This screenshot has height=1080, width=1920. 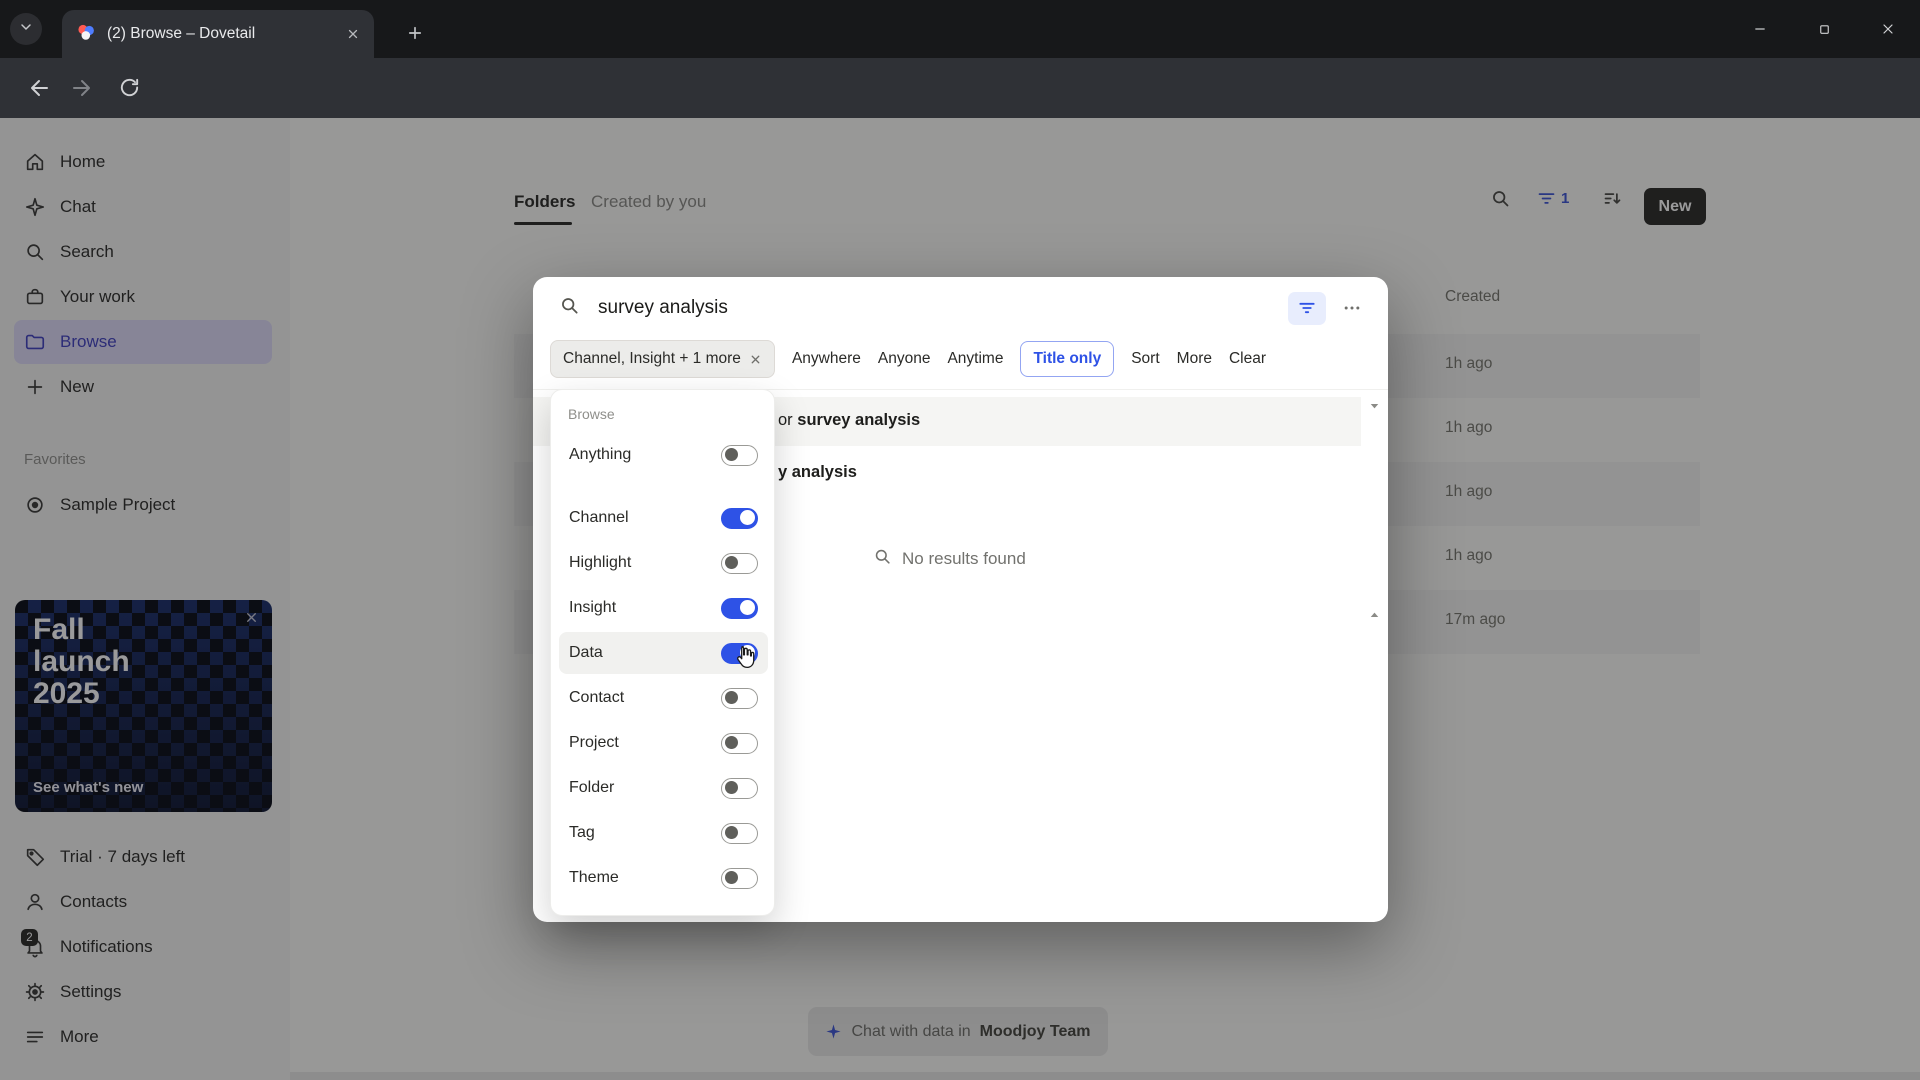 I want to click on chevron-down-icon, so click(x=26, y=29).